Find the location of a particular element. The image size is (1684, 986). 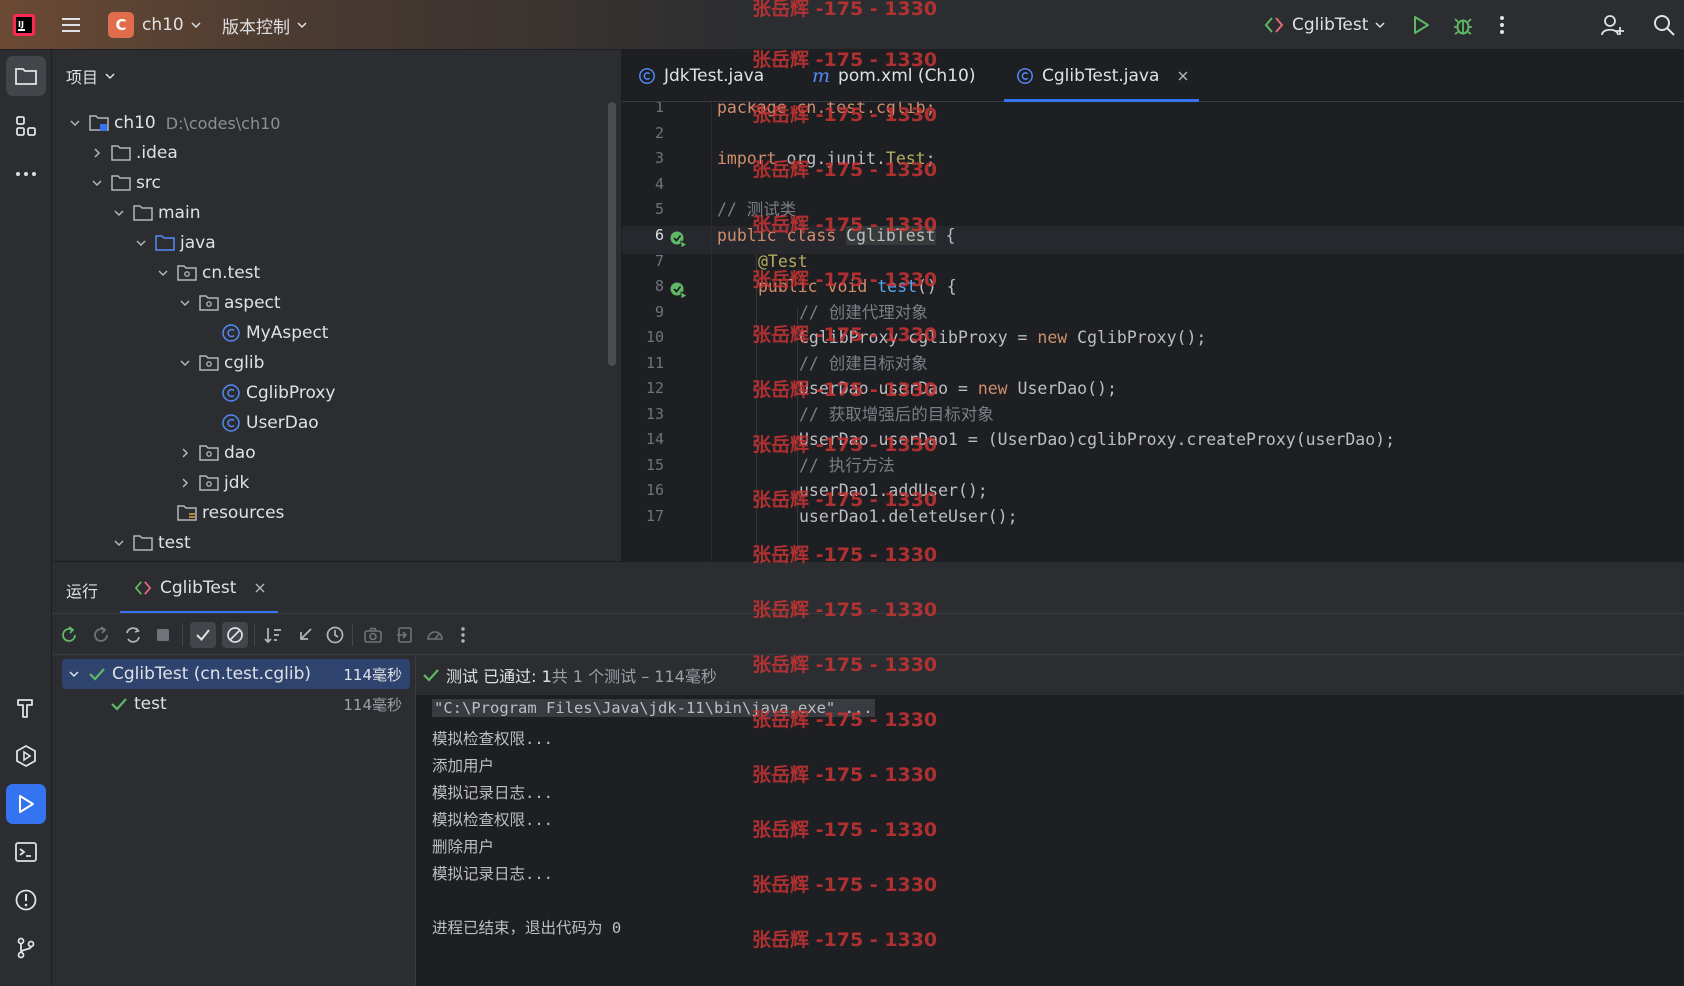

tab-pom-xml: m pom.xml (Ch10) is located at coordinates (893, 76).